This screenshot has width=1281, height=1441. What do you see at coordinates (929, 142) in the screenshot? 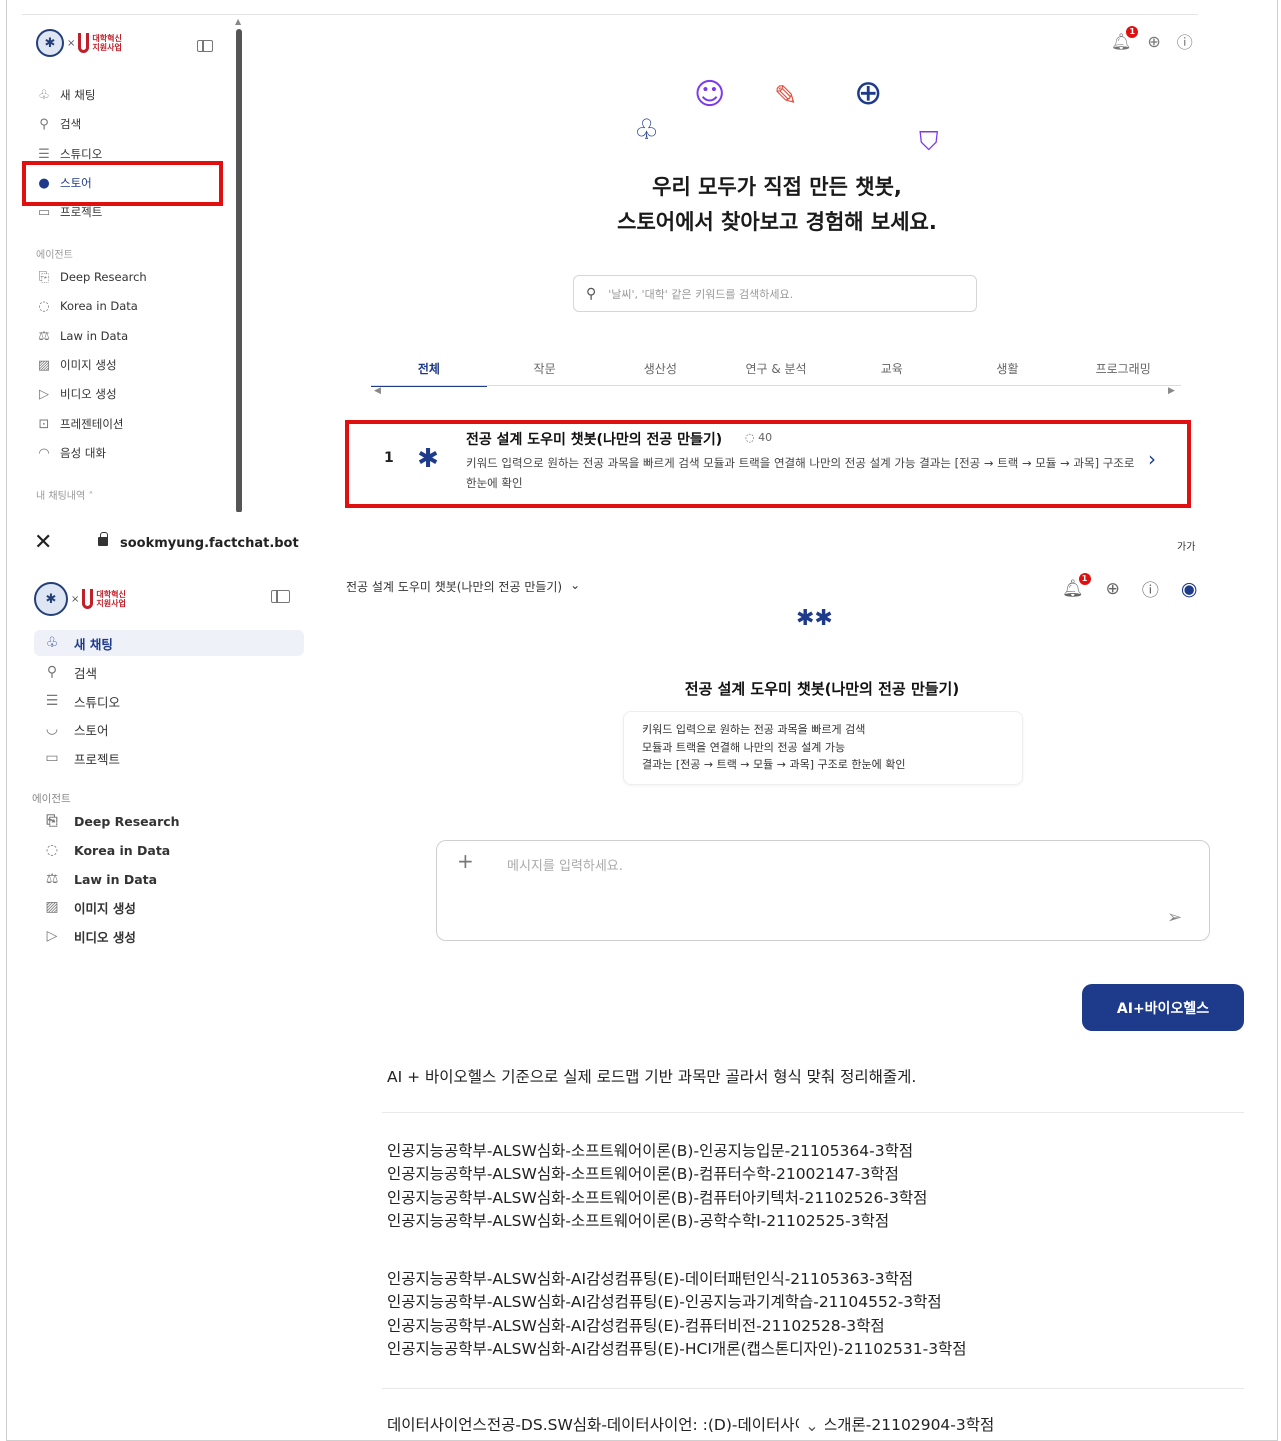
I see `graduation-cap-icon: ⛉` at bounding box center [929, 142].